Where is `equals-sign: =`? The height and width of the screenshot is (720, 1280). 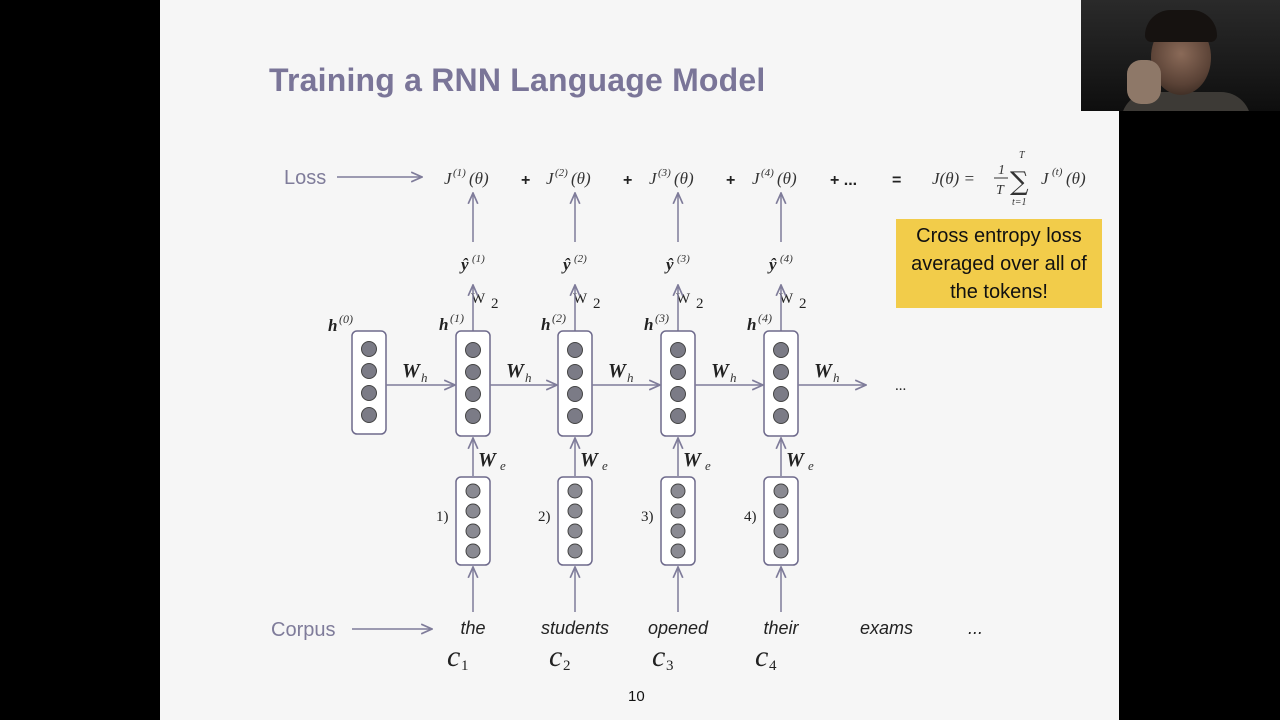
equals-sign: = is located at coordinates (896, 180).